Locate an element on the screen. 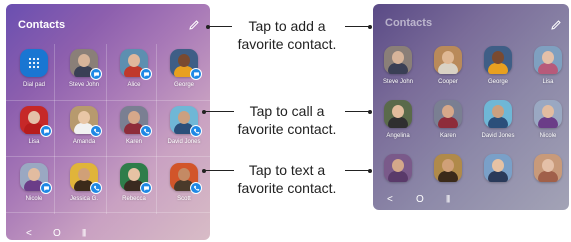  favorite-contact: Alice is located at coordinates (134, 68).